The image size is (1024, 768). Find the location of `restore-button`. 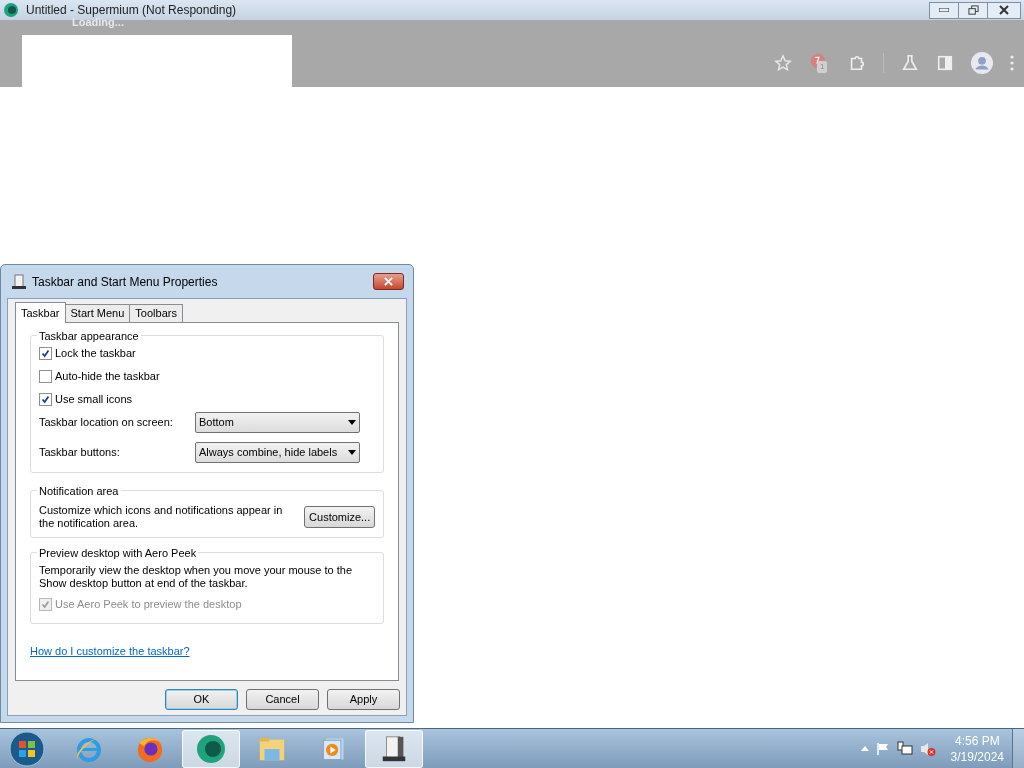

restore-button is located at coordinates (973, 10).